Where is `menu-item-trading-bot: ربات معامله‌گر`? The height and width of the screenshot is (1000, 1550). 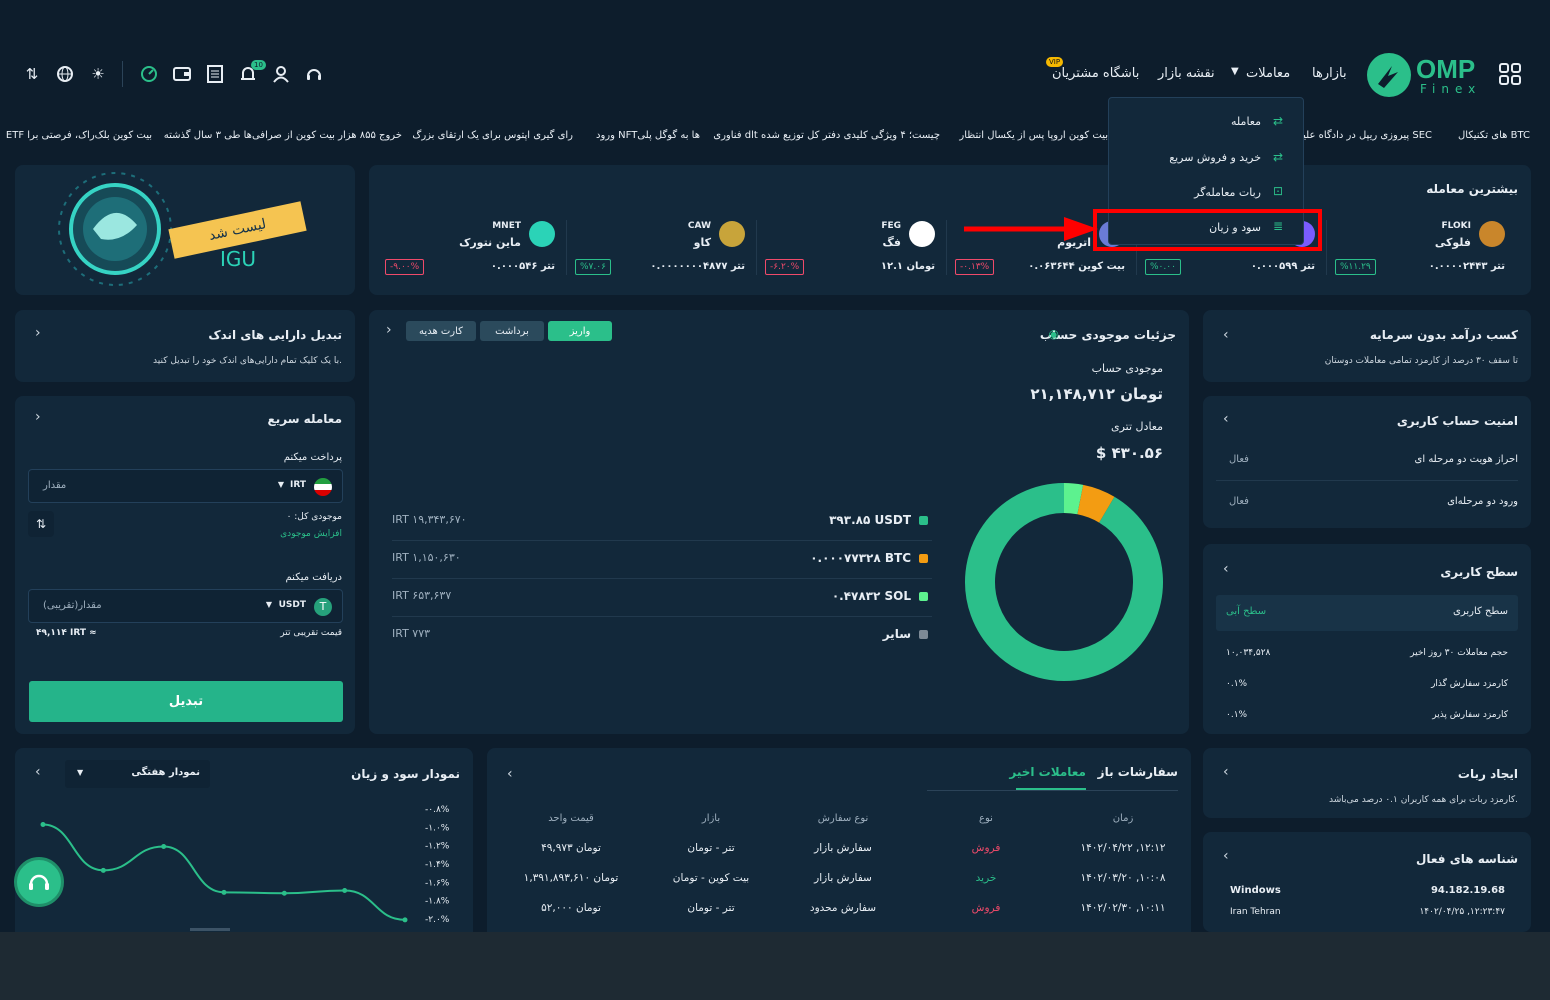 menu-item-trading-bot: ربات معامله‌گر is located at coordinates (1227, 192).